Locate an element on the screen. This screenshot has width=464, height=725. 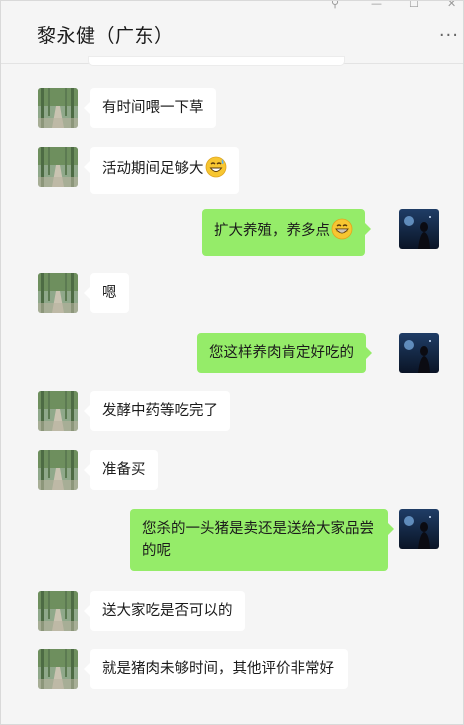
chat-title: 黎永健（广东） is located at coordinates (105, 36).